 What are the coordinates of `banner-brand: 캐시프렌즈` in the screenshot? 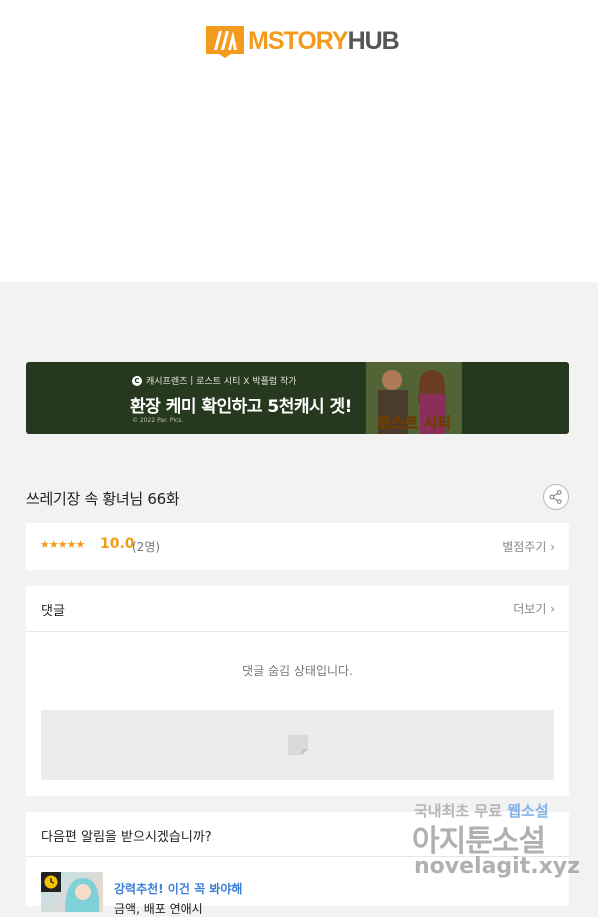 It's located at (167, 382).